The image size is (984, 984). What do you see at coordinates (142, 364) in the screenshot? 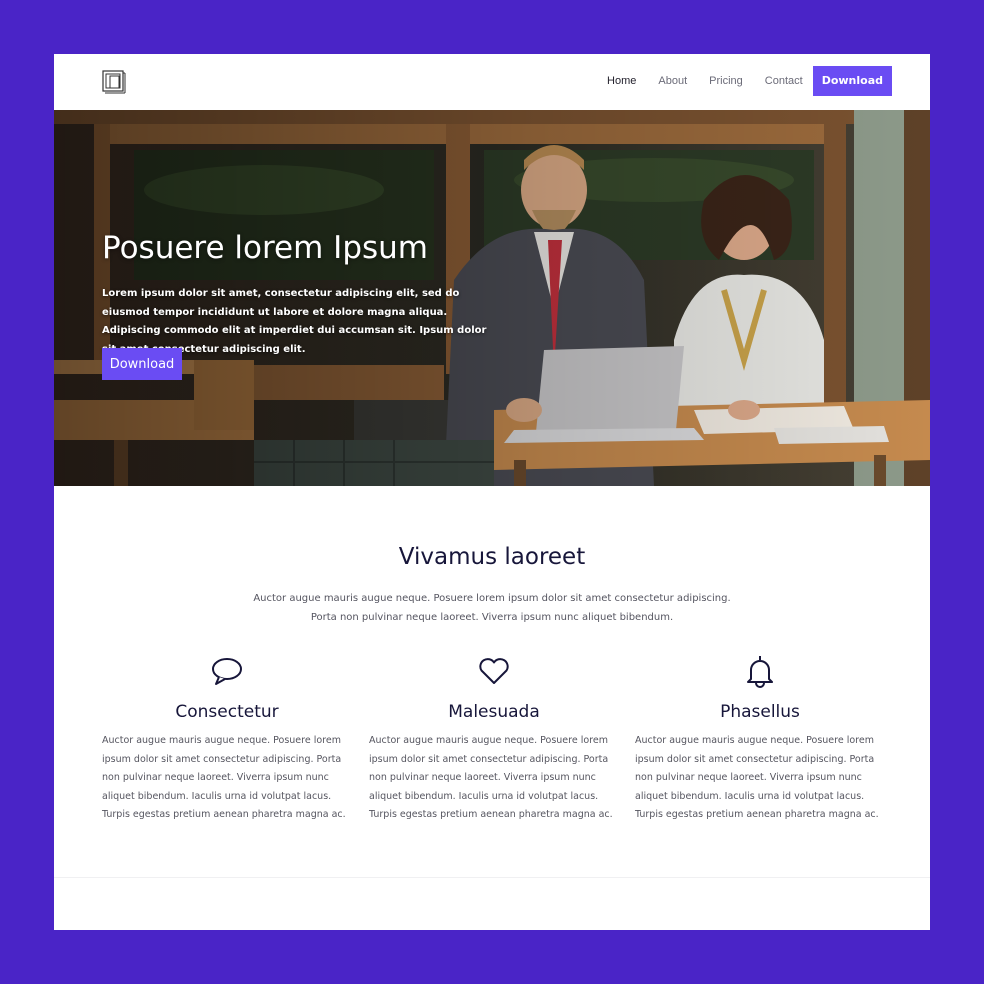
I see `hero-download-button: Download` at bounding box center [142, 364].